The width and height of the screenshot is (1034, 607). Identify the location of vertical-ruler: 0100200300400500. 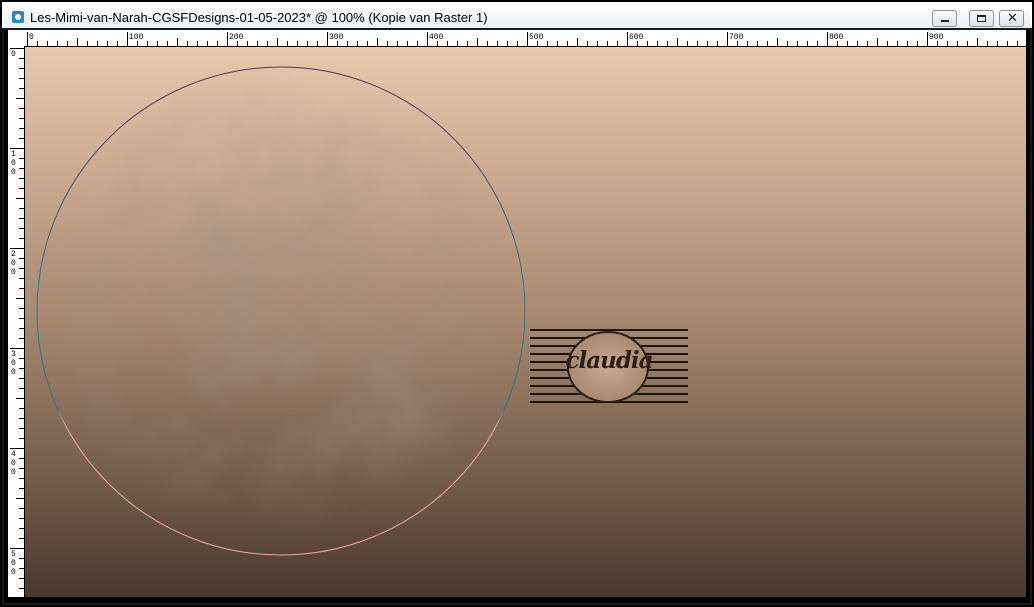
(16, 321).